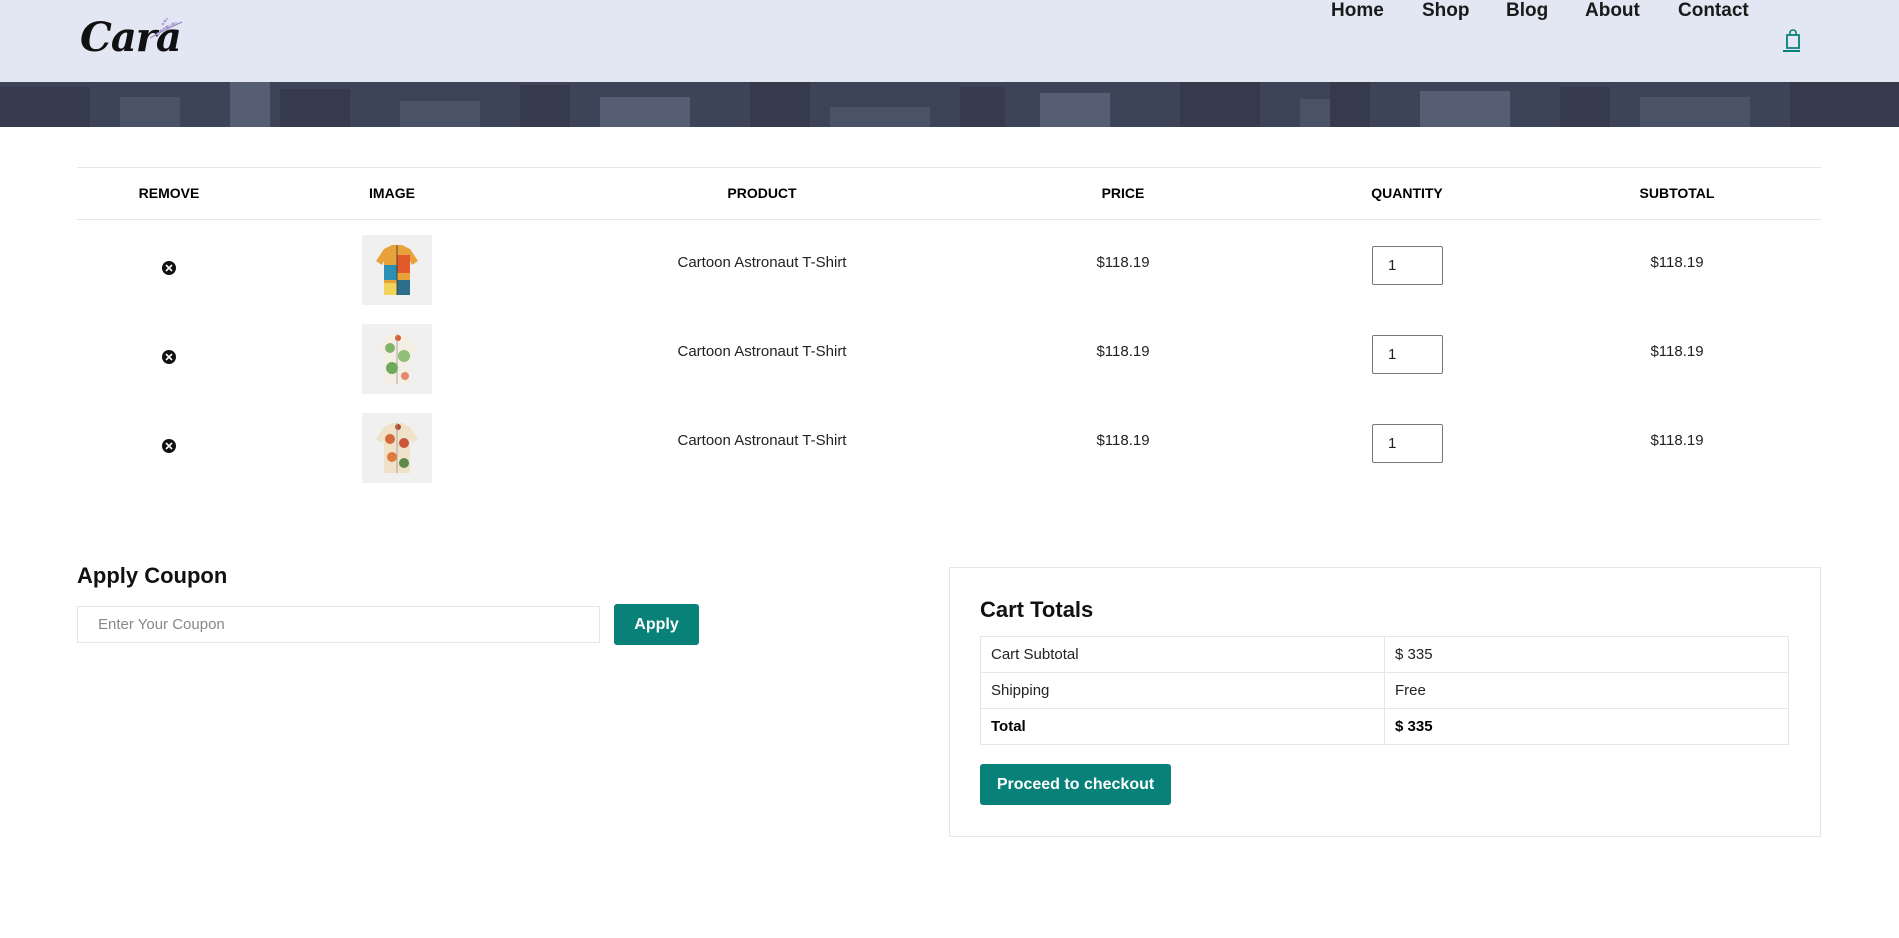 The width and height of the screenshot is (1899, 938). Describe the element at coordinates (169, 193) in the screenshot. I see `header-remove: REMOVE` at that location.